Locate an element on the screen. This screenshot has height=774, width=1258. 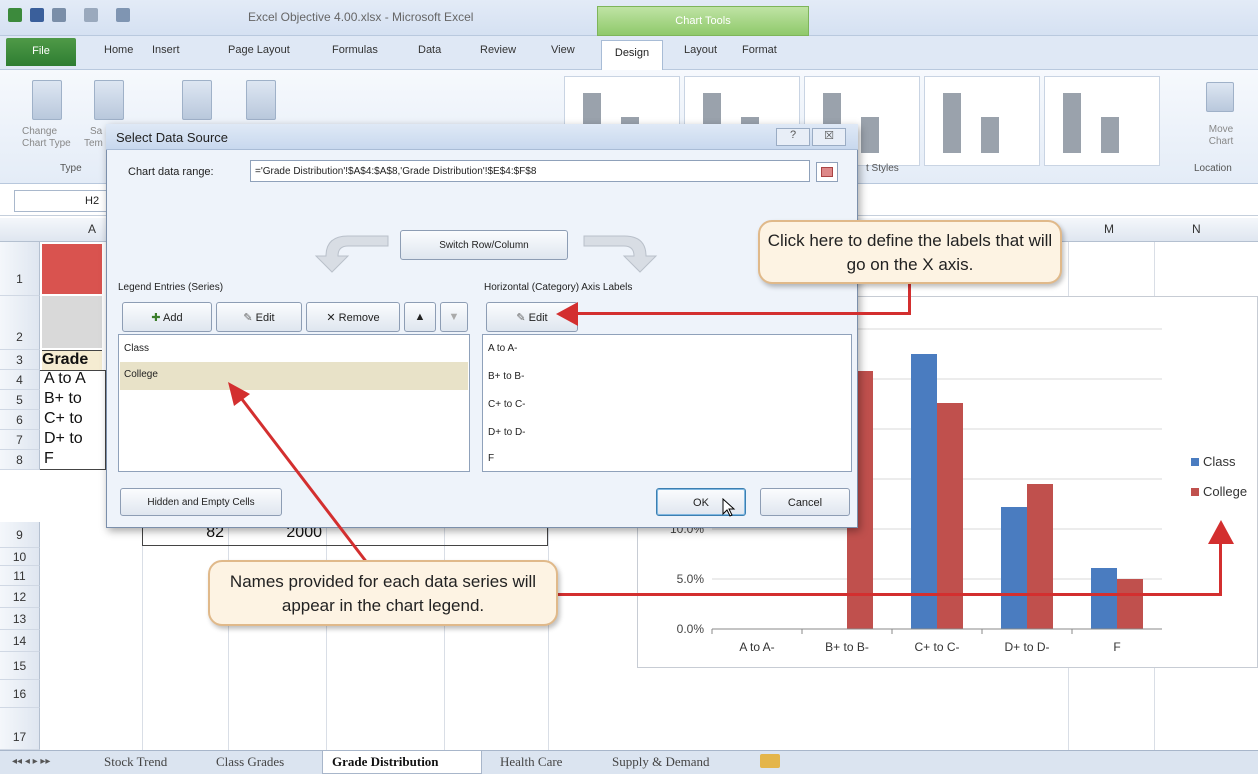
help-button: ? is located at coordinates (793, 137).